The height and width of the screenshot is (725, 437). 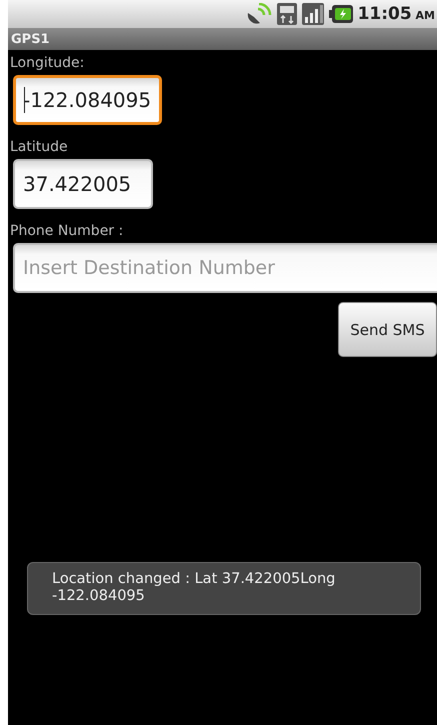 I want to click on network-3g-icon, so click(x=286, y=14).